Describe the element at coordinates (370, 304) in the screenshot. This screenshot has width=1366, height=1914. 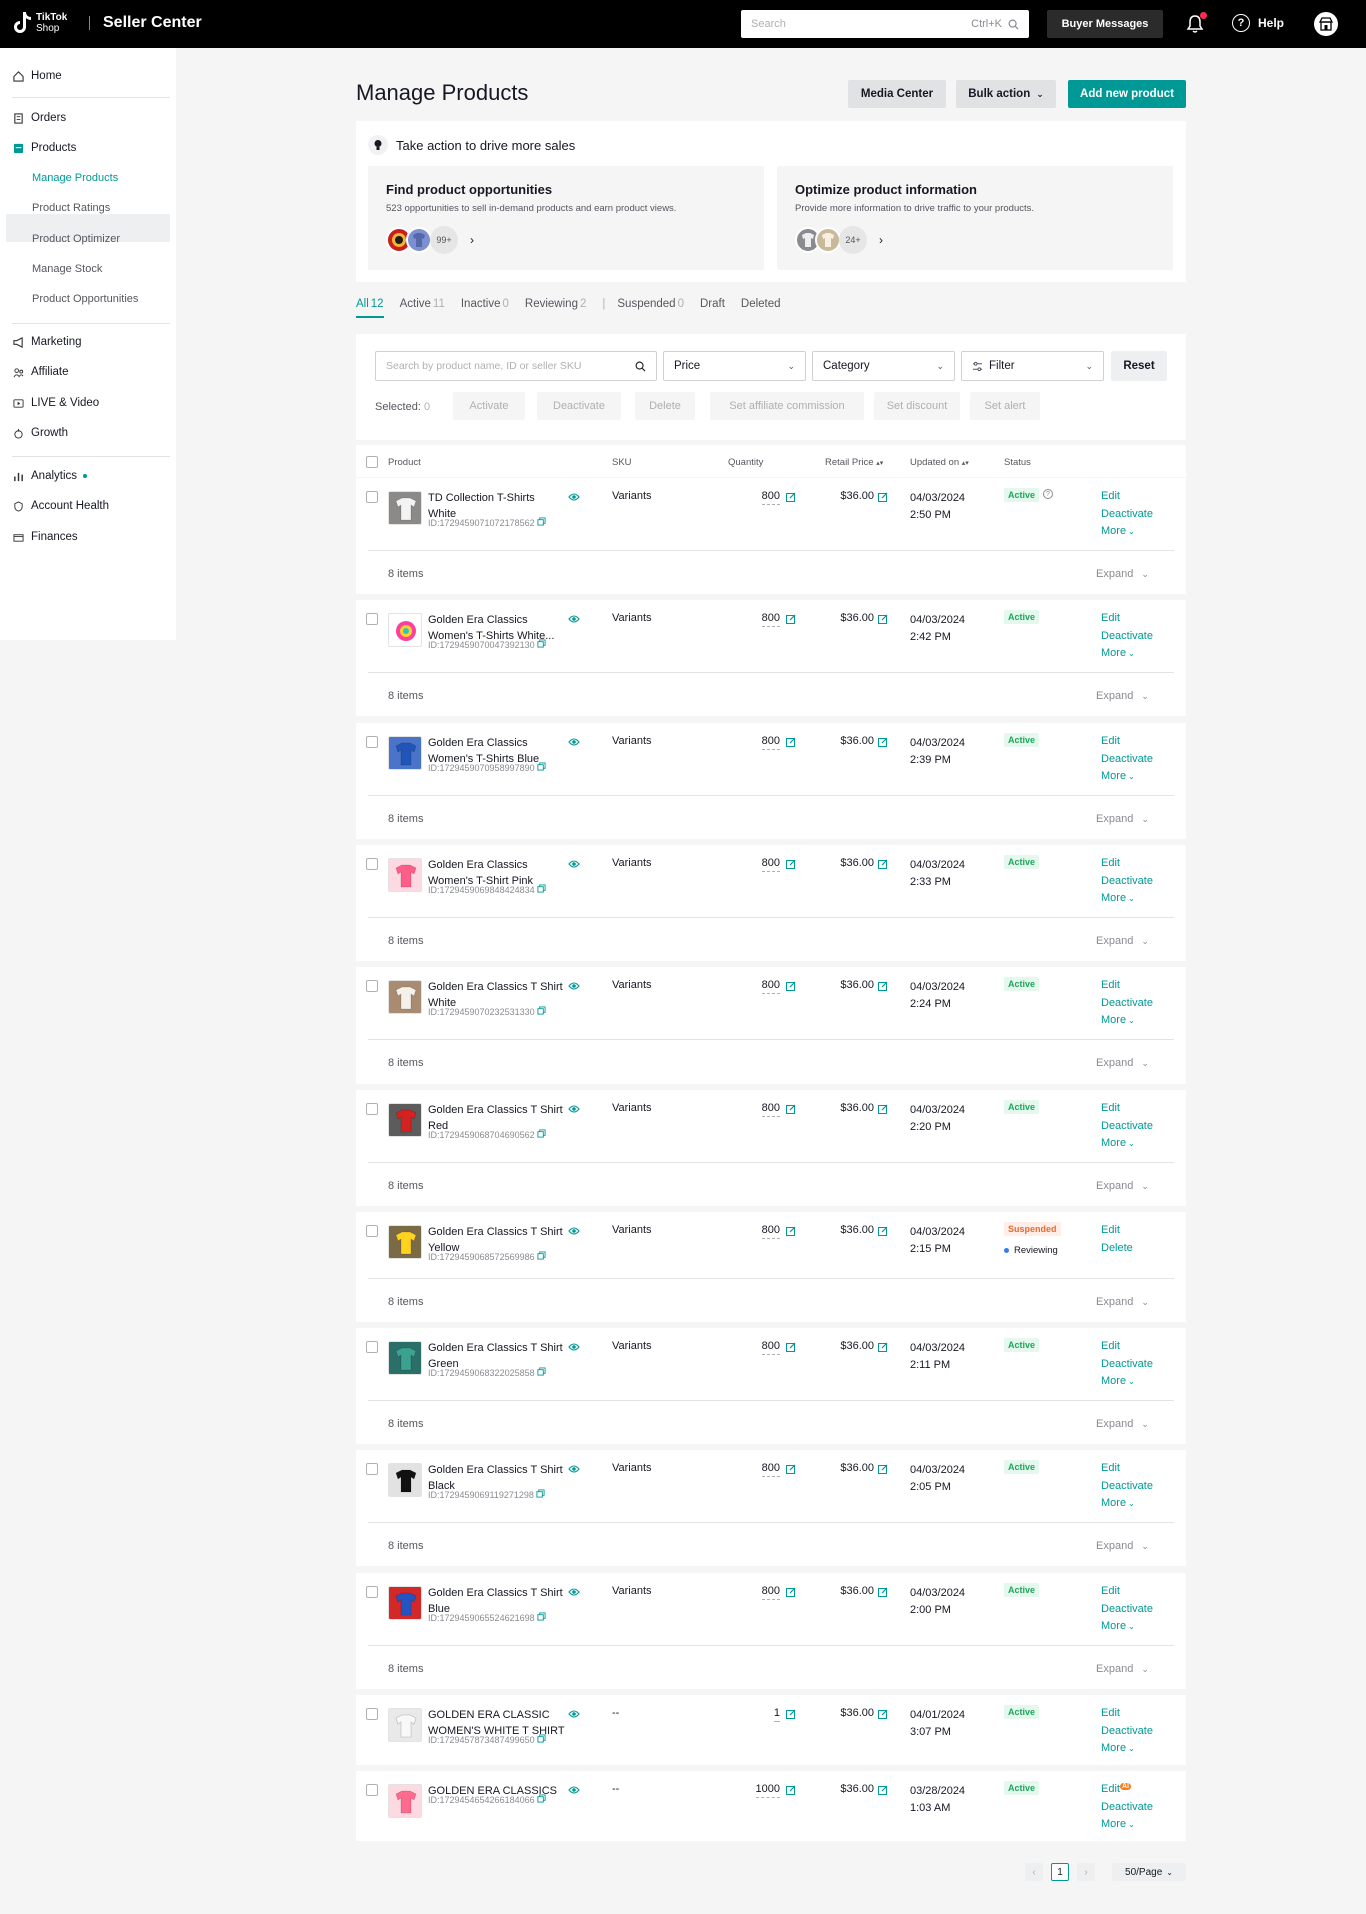
I see `tab-all: All 12` at that location.